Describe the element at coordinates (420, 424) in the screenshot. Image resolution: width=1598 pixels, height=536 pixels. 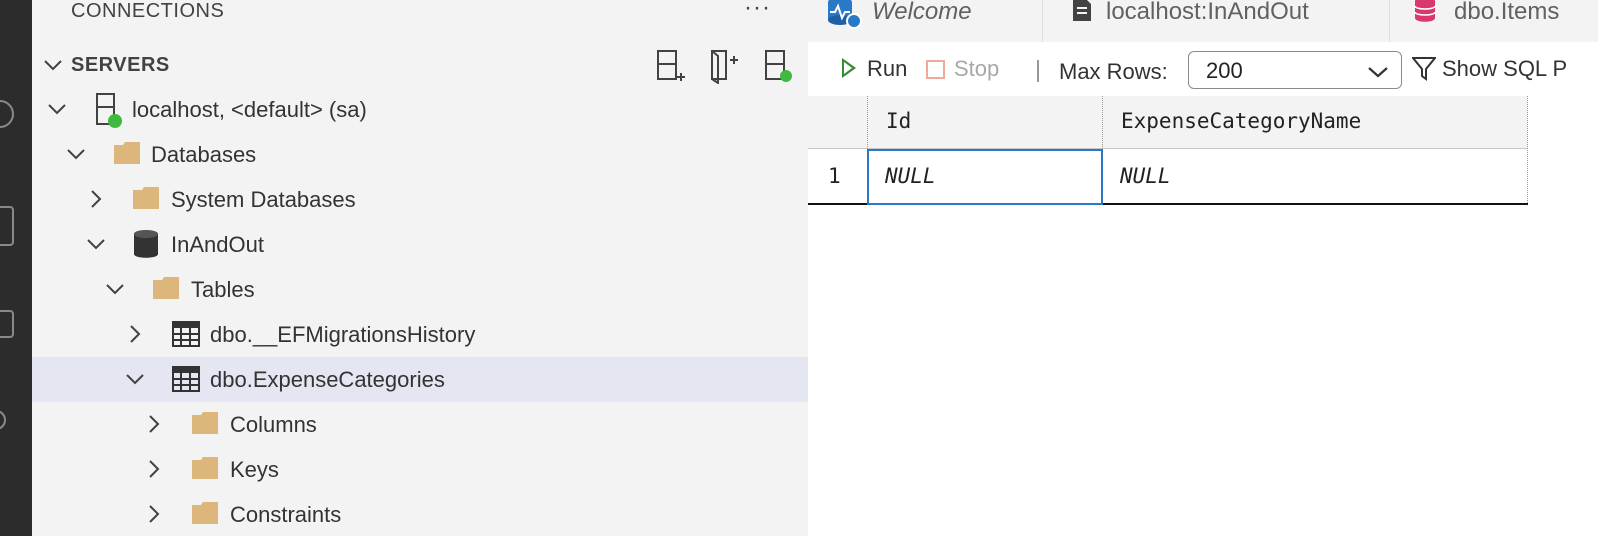
I see `tree-item-columns: Columns` at that location.